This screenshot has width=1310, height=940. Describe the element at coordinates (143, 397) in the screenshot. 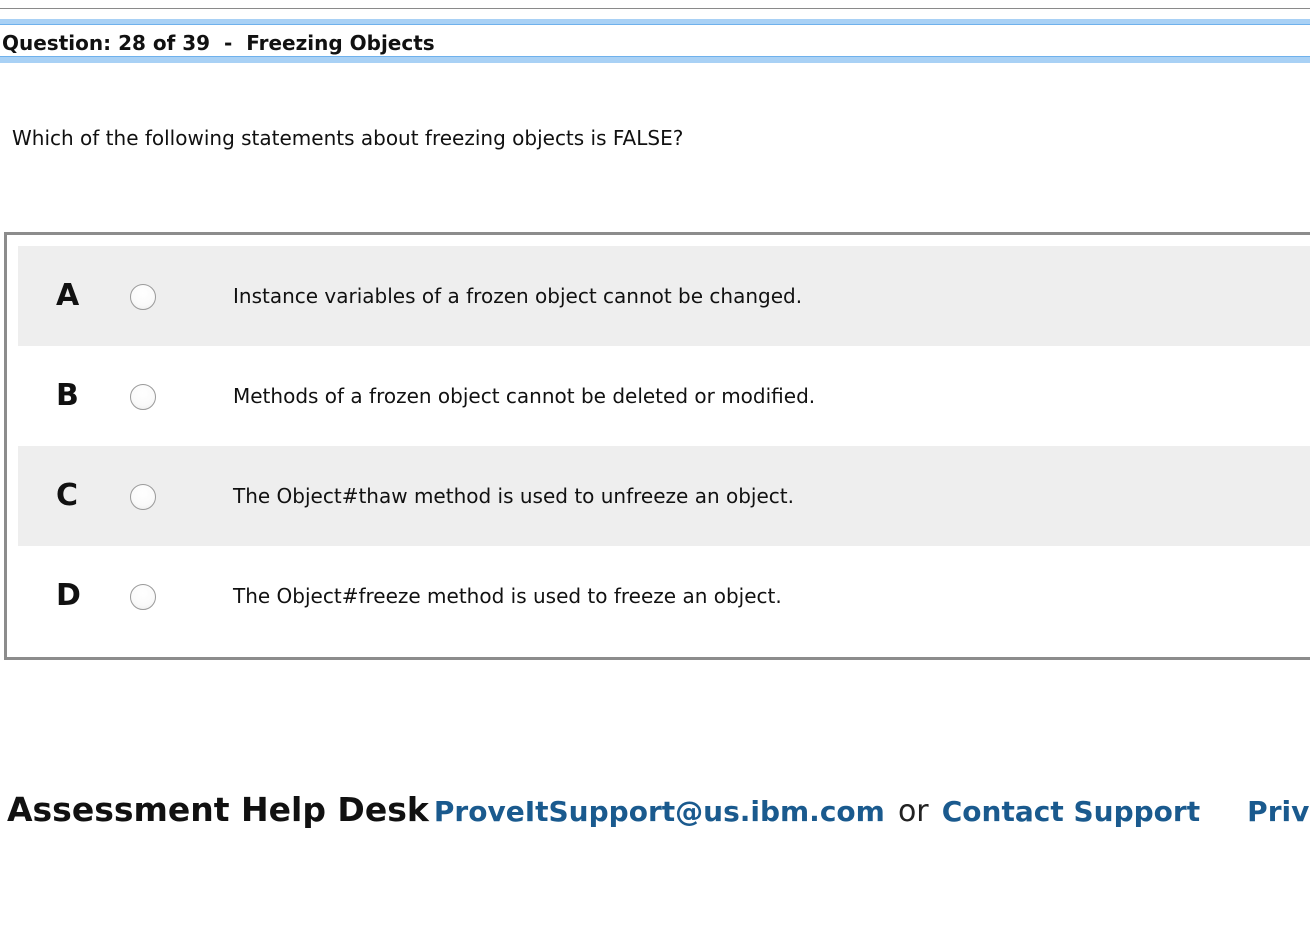

I see `radio-button-b` at that location.